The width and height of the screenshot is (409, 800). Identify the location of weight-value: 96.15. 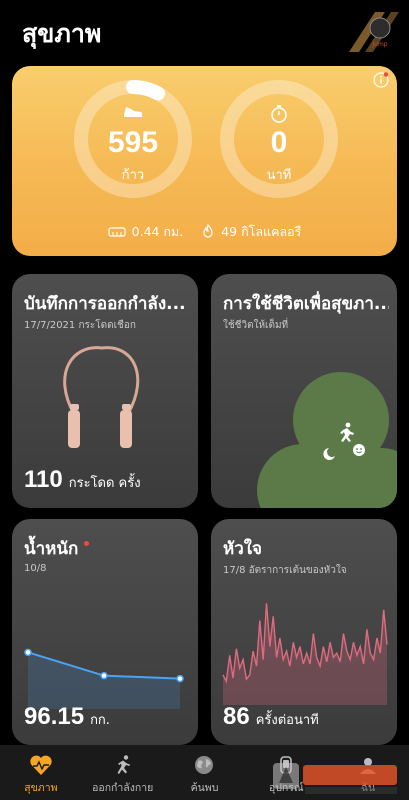
(54, 716).